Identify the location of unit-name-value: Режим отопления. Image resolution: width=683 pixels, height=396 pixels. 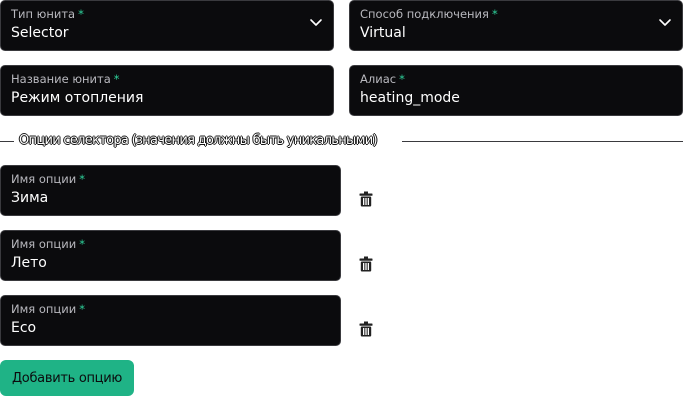
(77, 98).